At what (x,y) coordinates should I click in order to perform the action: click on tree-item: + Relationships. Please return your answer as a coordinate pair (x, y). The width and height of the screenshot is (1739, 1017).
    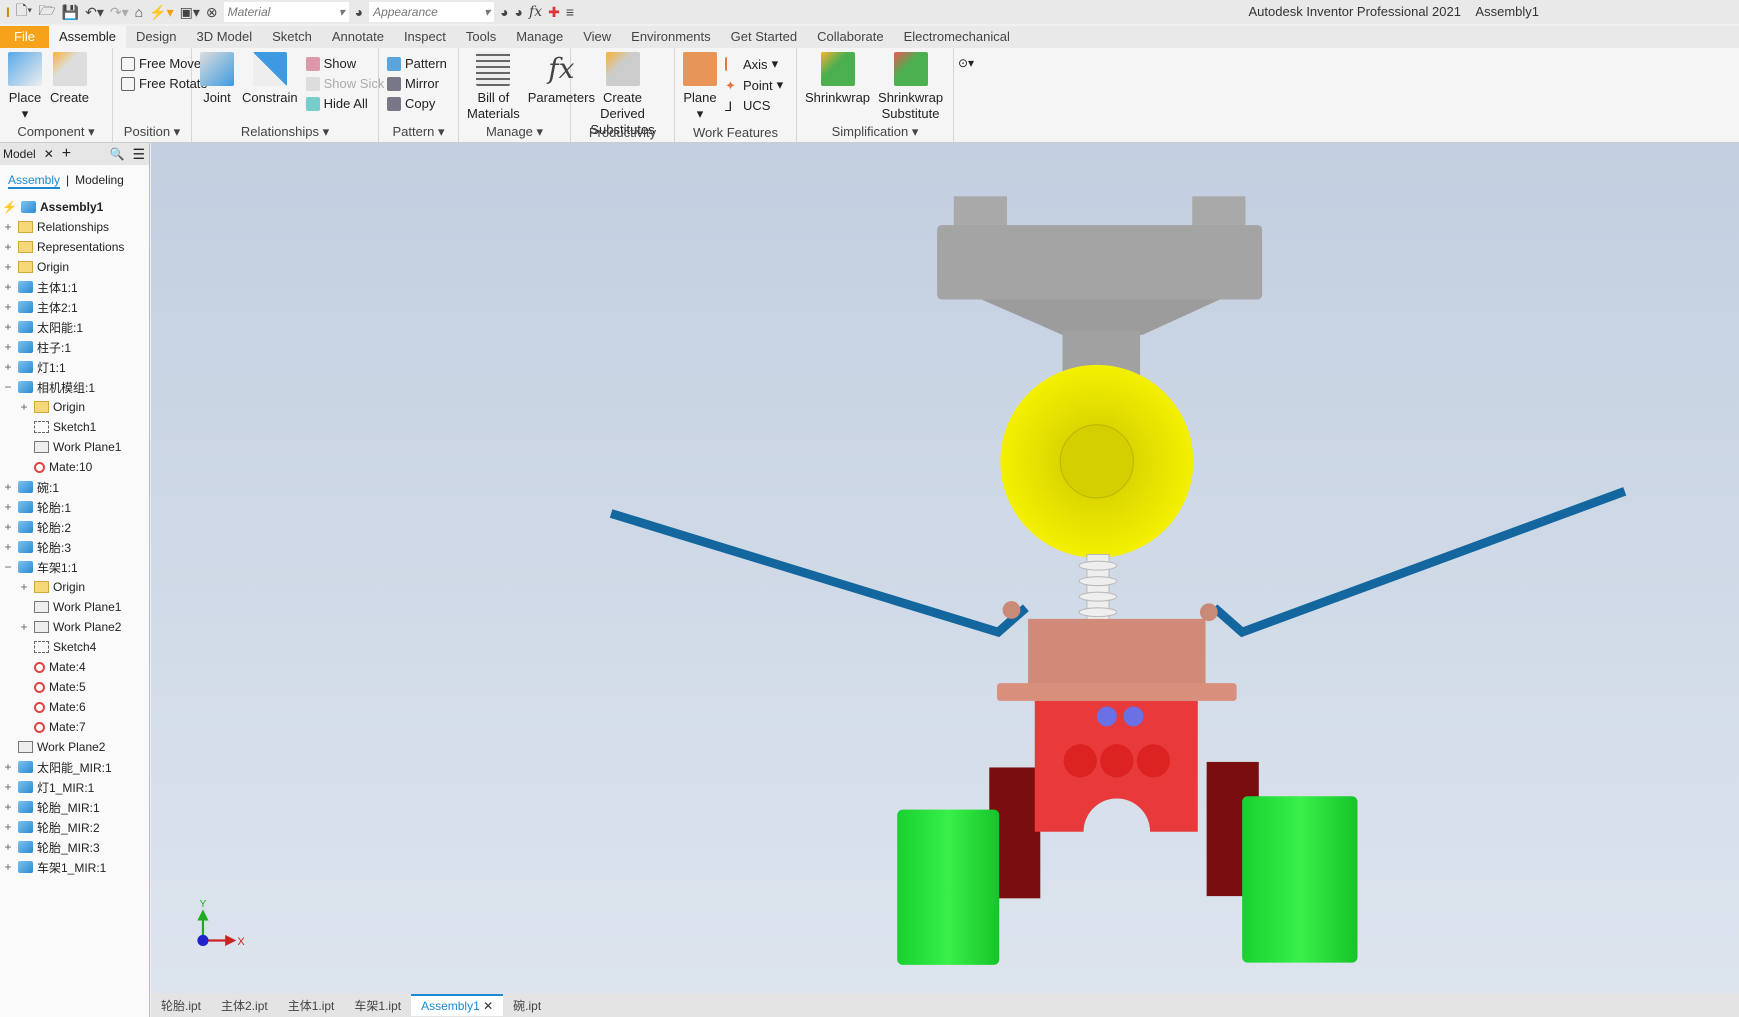
    Looking at the image, I should click on (74, 227).